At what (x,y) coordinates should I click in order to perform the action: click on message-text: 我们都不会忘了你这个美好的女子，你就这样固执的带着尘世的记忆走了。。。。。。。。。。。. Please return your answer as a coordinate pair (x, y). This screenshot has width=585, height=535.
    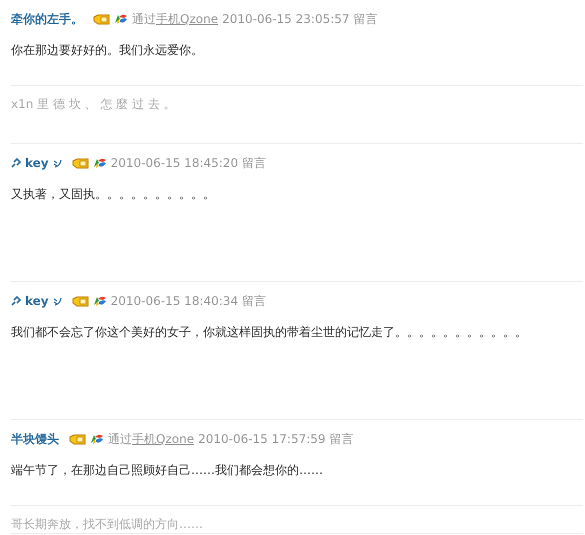
    Looking at the image, I should click on (269, 332).